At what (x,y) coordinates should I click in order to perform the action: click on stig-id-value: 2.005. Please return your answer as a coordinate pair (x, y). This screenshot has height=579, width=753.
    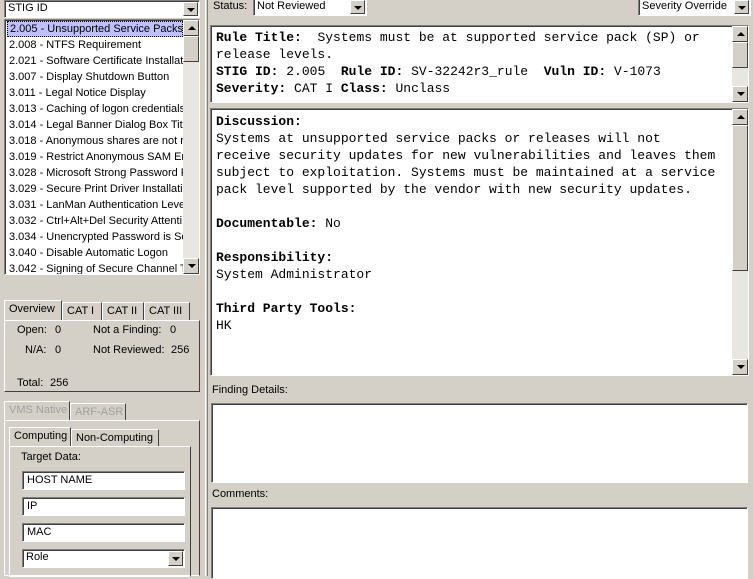
    Looking at the image, I should click on (306, 71).